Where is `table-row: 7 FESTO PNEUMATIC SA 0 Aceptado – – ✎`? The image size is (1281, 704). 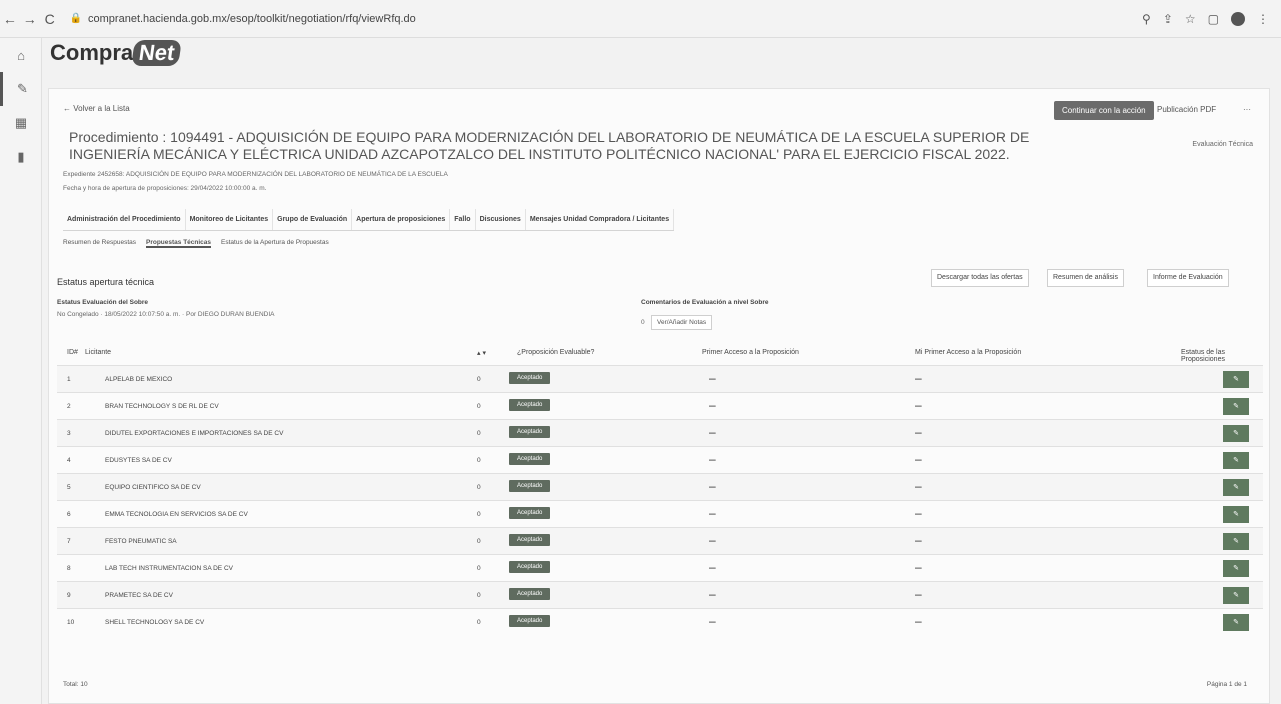
table-row: 7 FESTO PNEUMATIC SA 0 Aceptado – – ✎ is located at coordinates (660, 540).